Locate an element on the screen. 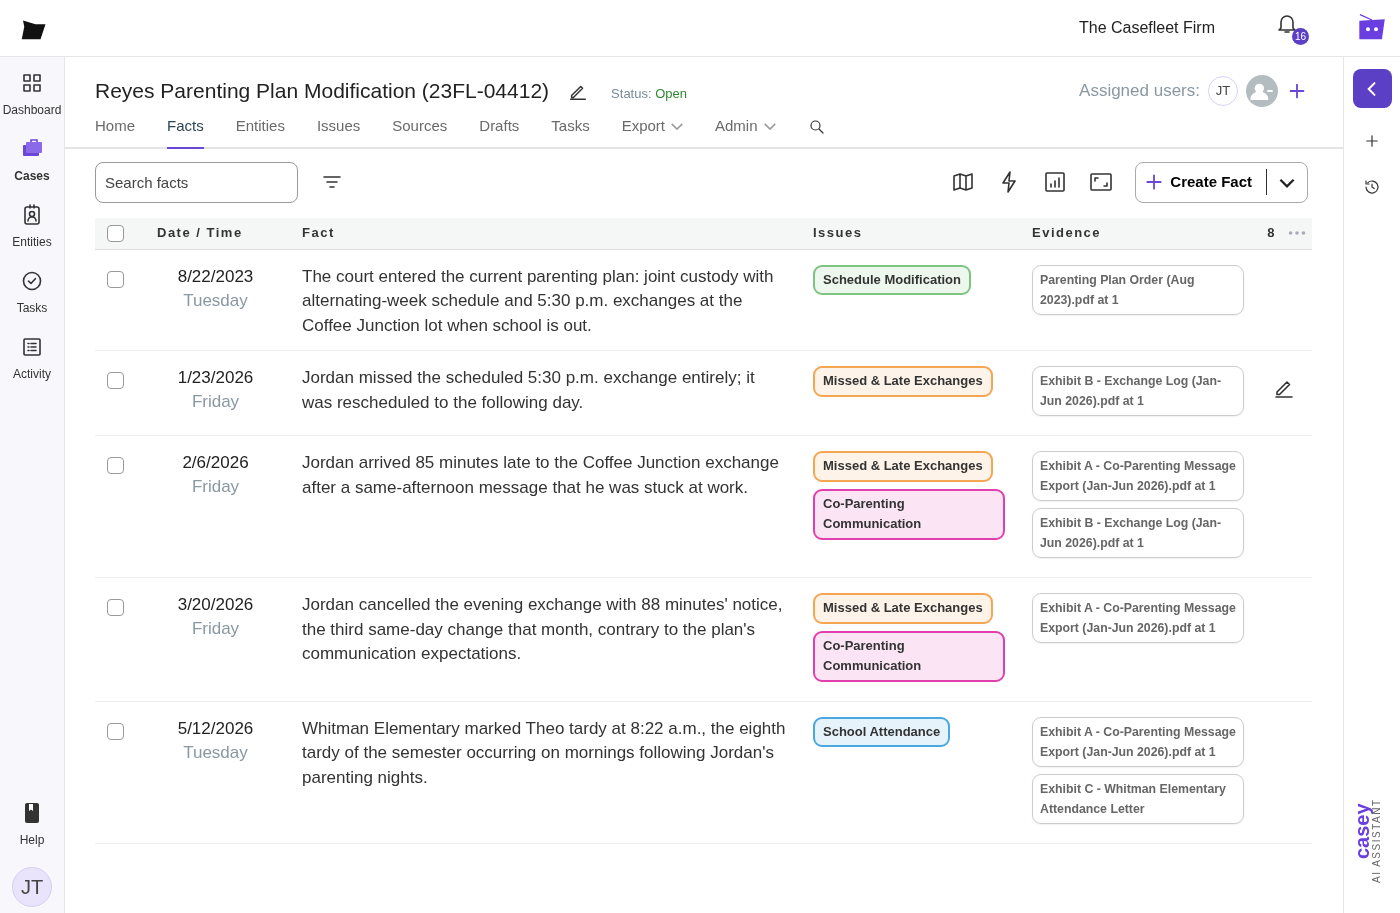 The height and width of the screenshot is (913, 1400). tab: Entities is located at coordinates (260, 128).